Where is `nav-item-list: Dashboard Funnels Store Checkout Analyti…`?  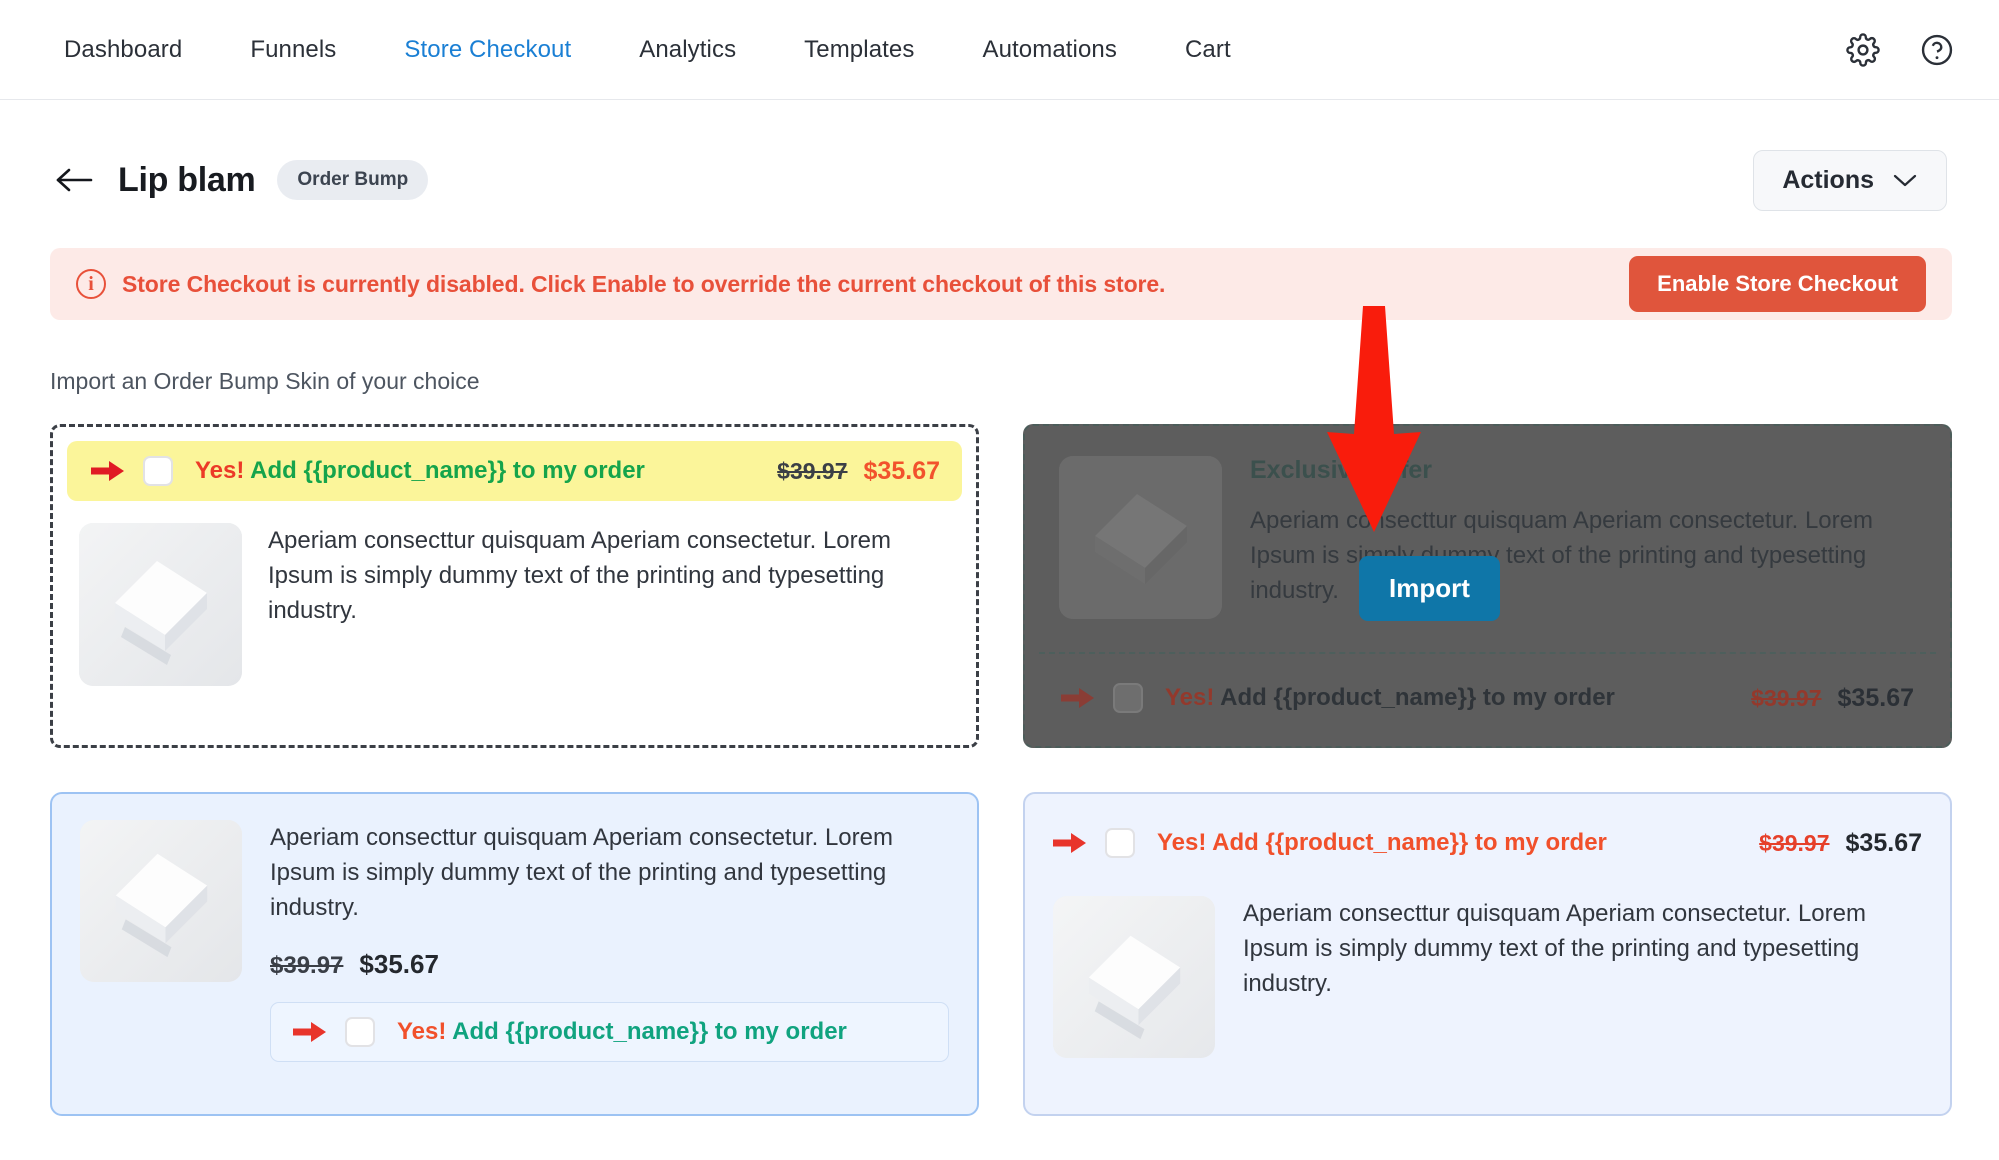
nav-item-list: Dashboard Funnels Store Checkout Analyti… is located at coordinates (632, 50).